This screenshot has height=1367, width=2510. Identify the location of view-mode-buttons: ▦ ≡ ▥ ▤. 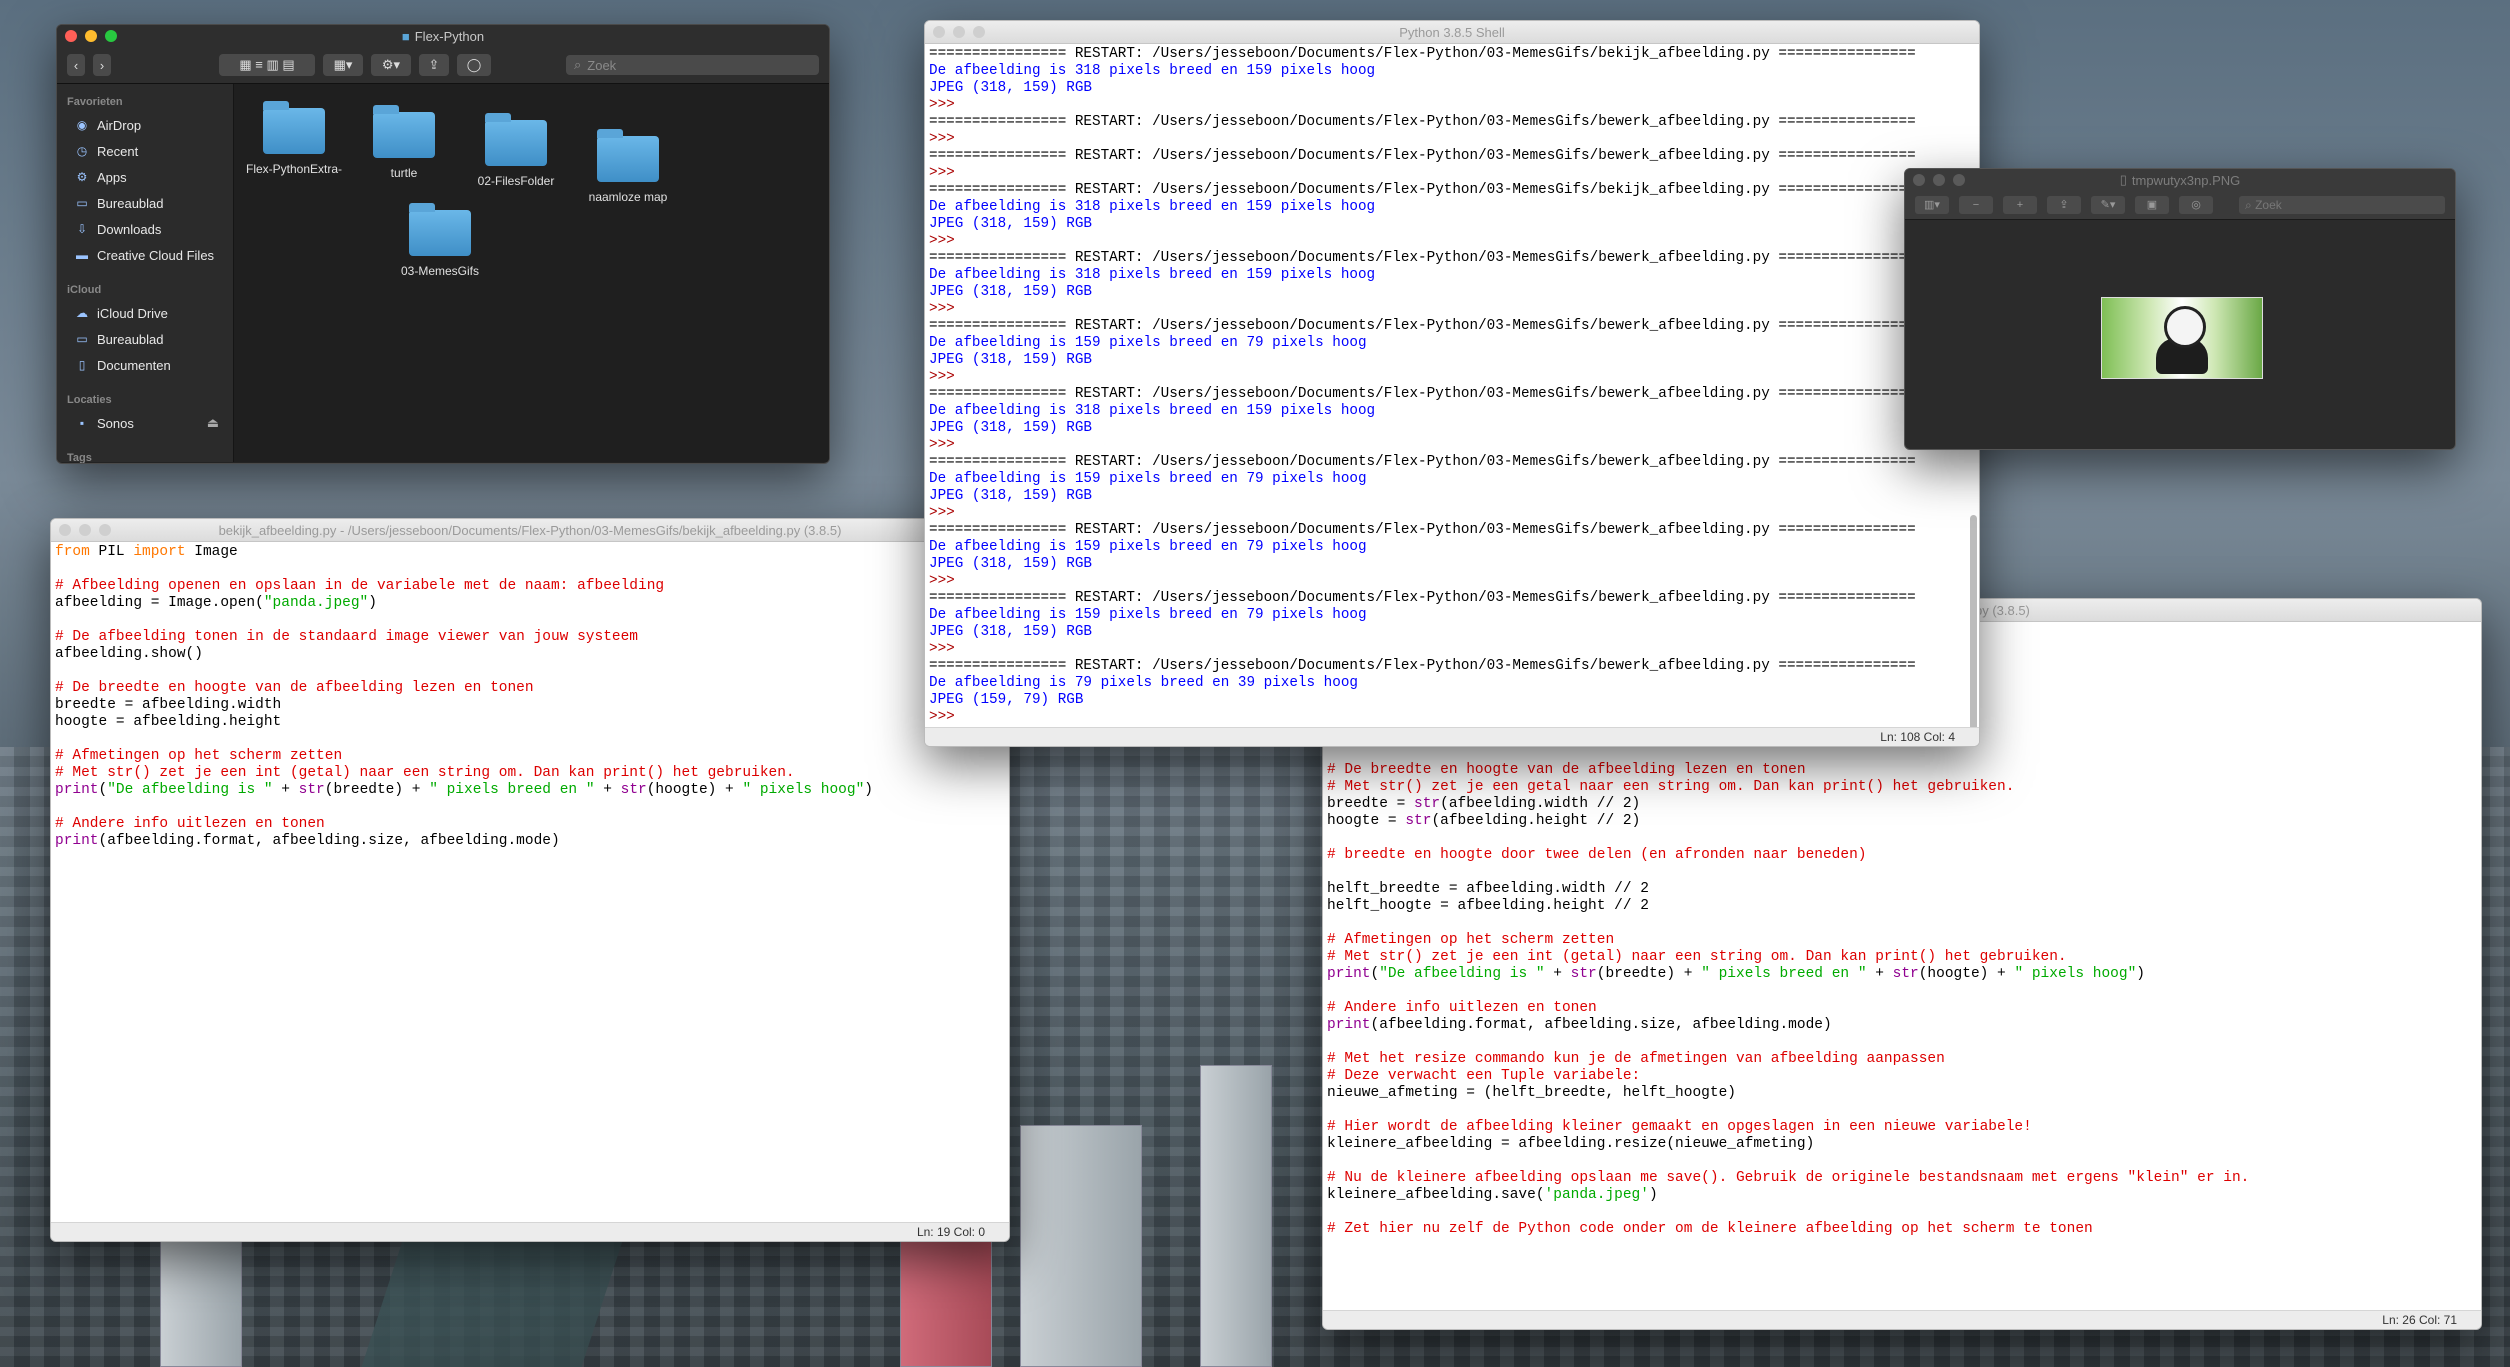
(267, 65).